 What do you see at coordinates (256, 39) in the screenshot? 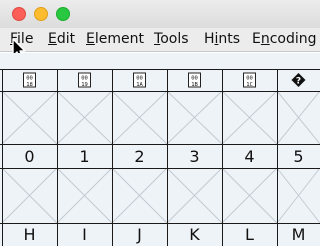
I see `menu-encoding-prefix: E` at bounding box center [256, 39].